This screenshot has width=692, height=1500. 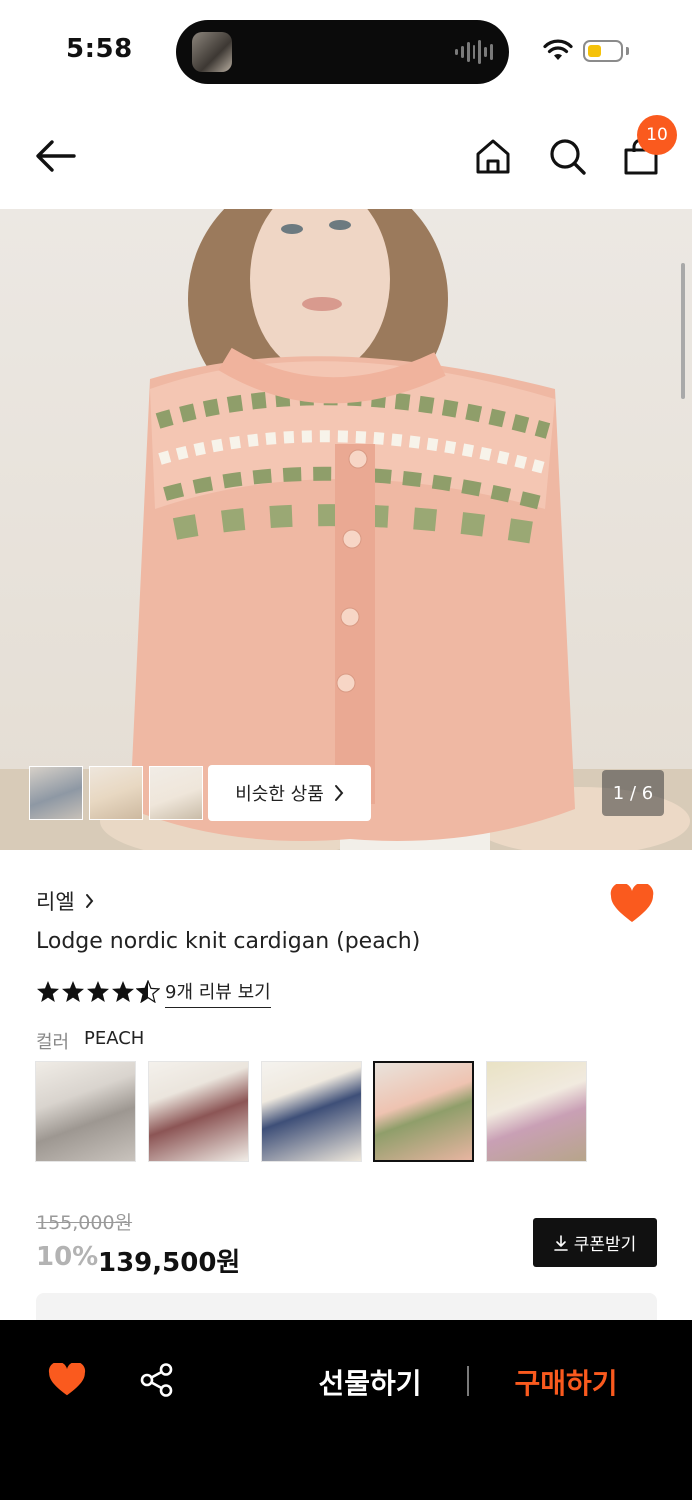 I want to click on dynamic-island, so click(x=342, y=52).